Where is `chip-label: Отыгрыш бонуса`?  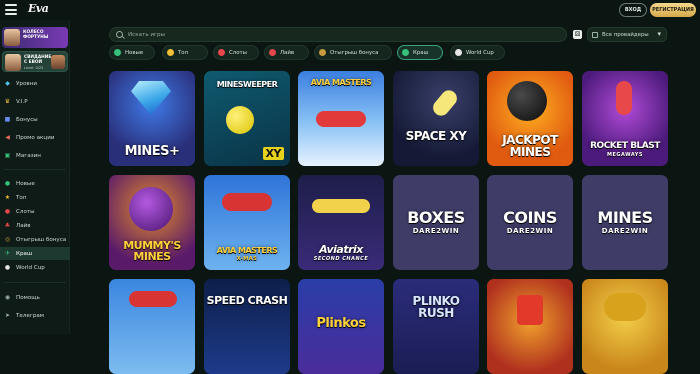
chip-label: Отыгрыш бонуса is located at coordinates (354, 52).